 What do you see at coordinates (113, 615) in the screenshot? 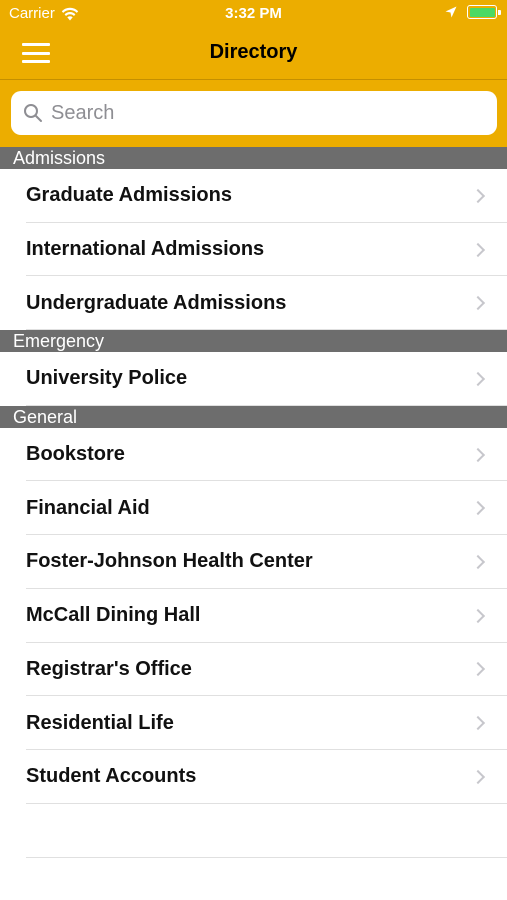
I see `list-item-label: McCall Dining Hall` at bounding box center [113, 615].